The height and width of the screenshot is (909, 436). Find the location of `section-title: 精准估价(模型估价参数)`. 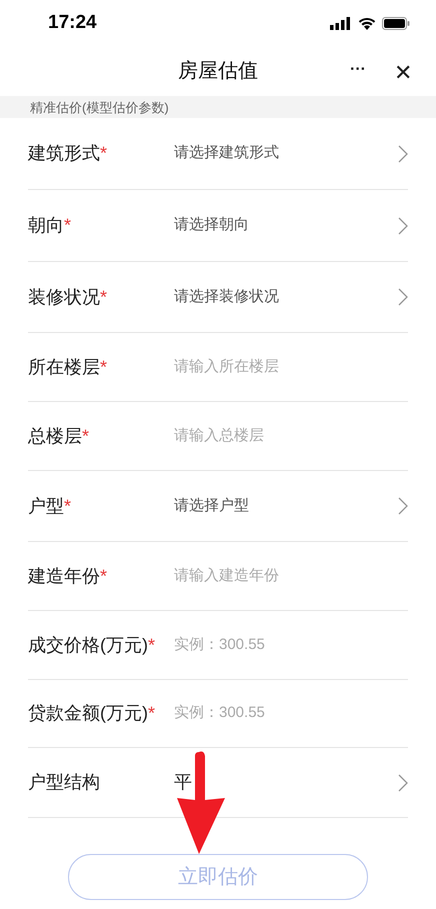

section-title: 精准估价(模型估价参数) is located at coordinates (99, 107).